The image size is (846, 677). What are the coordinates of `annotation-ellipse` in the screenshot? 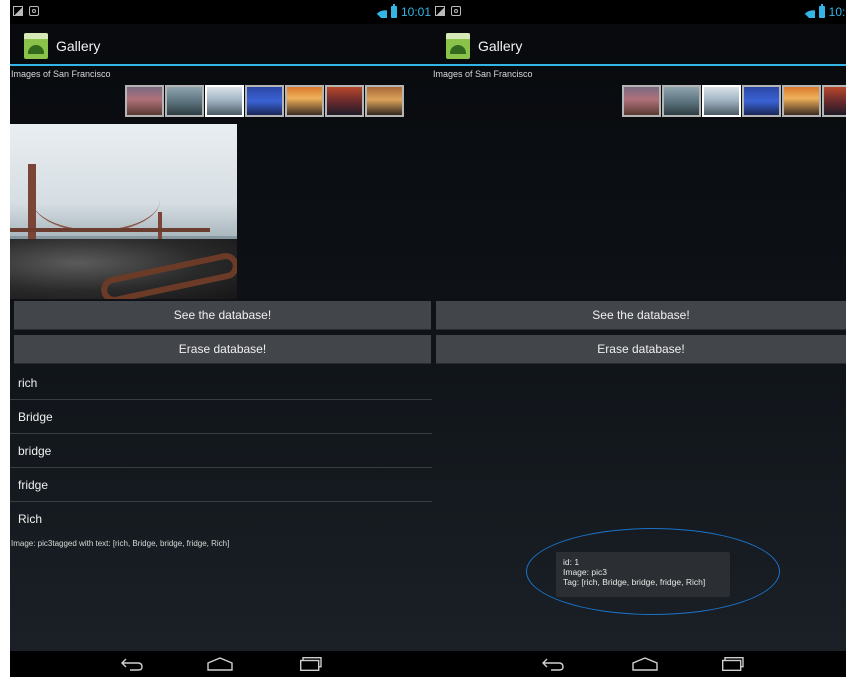 It's located at (653, 571).